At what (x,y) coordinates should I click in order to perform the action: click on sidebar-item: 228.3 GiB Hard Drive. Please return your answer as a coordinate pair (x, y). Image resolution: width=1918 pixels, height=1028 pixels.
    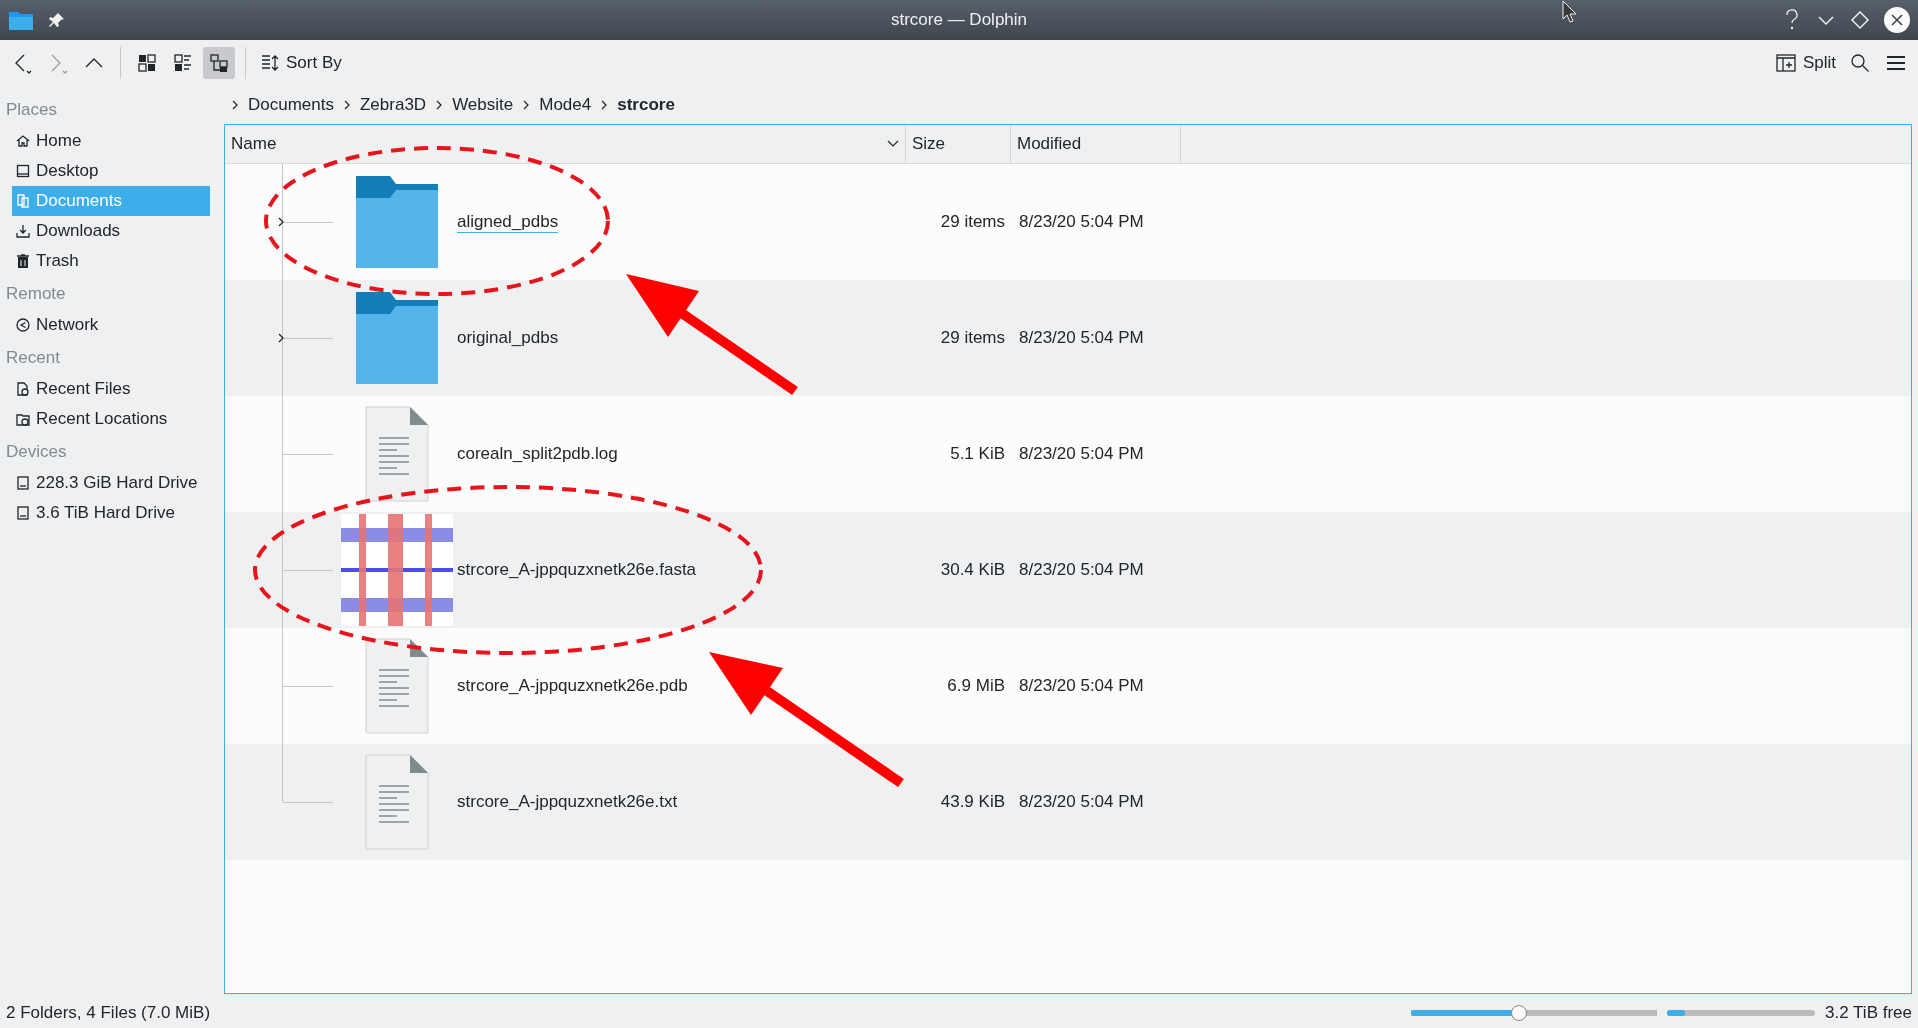
    Looking at the image, I should click on (111, 483).